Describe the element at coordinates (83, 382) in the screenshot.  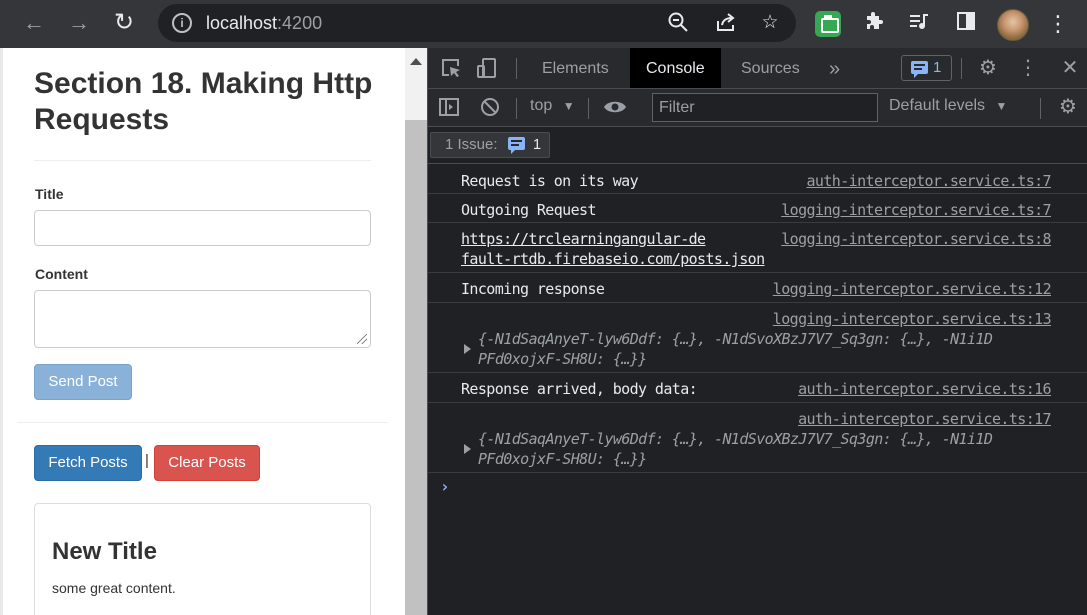
I see `send-post-button: Send Post` at that location.